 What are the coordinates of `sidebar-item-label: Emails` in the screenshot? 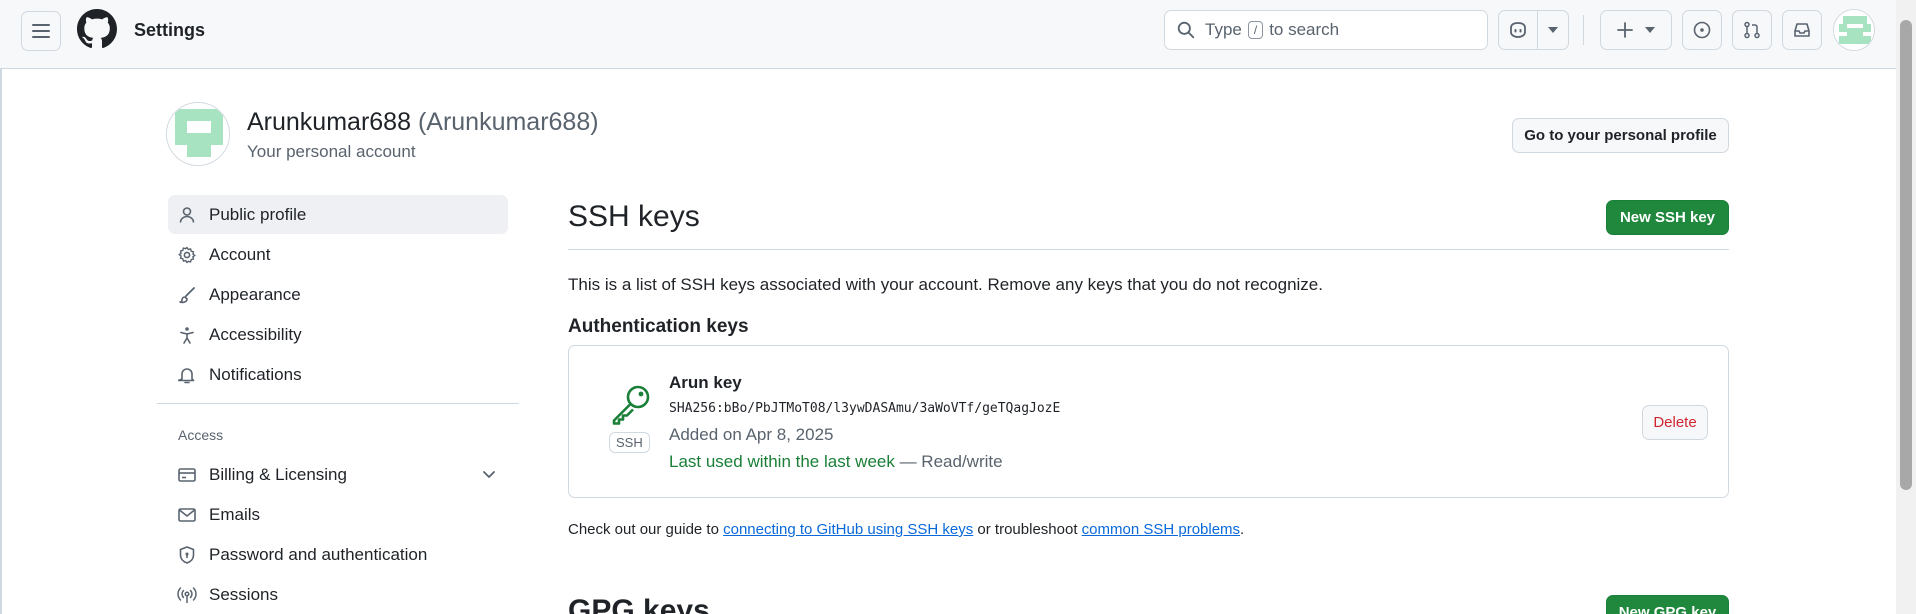 It's located at (235, 514).